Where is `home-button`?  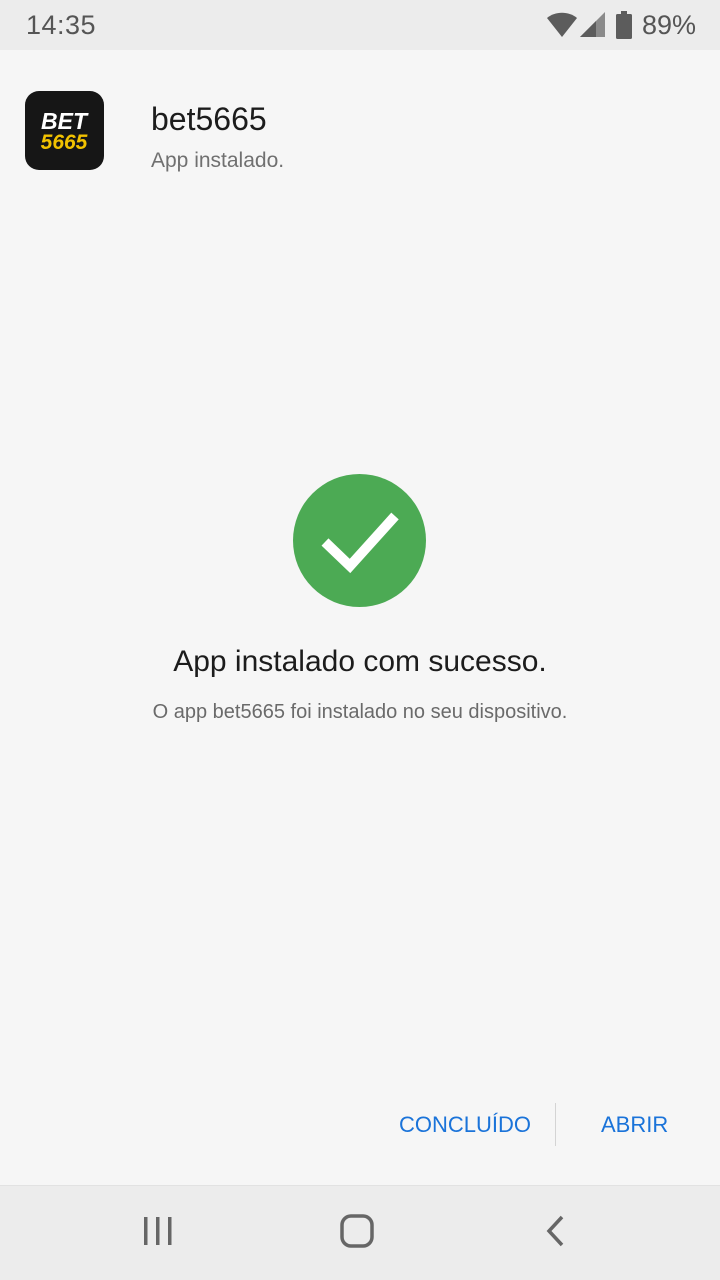 home-button is located at coordinates (357, 1233).